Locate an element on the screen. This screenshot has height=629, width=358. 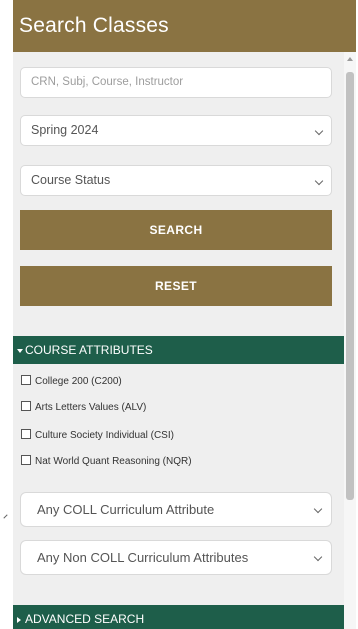
non-coll-attribute-select: Any Non COLL Curriculum Attributes is located at coordinates (176, 557).